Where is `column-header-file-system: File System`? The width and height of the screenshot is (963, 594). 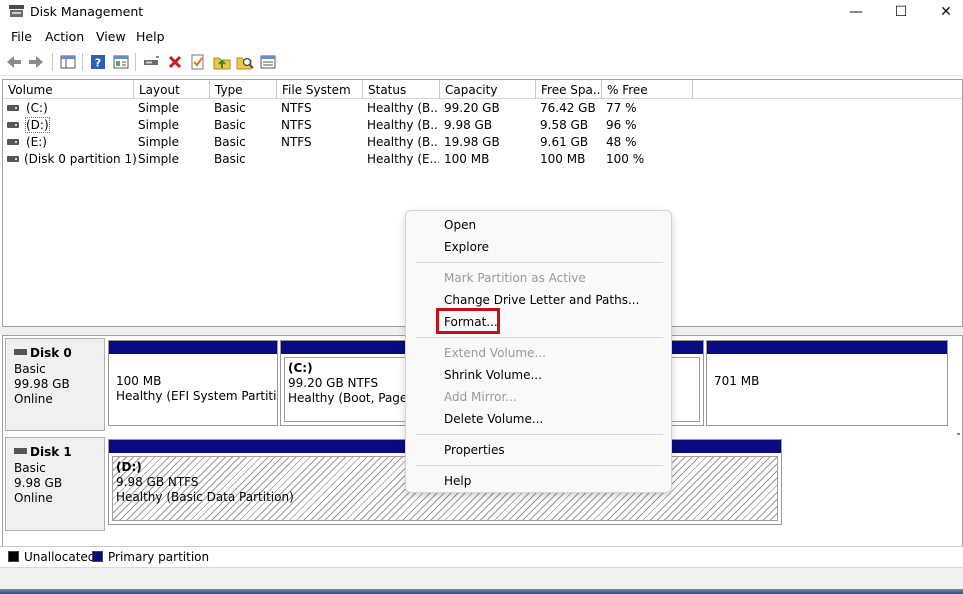
column-header-file-system: File System is located at coordinates (320, 89).